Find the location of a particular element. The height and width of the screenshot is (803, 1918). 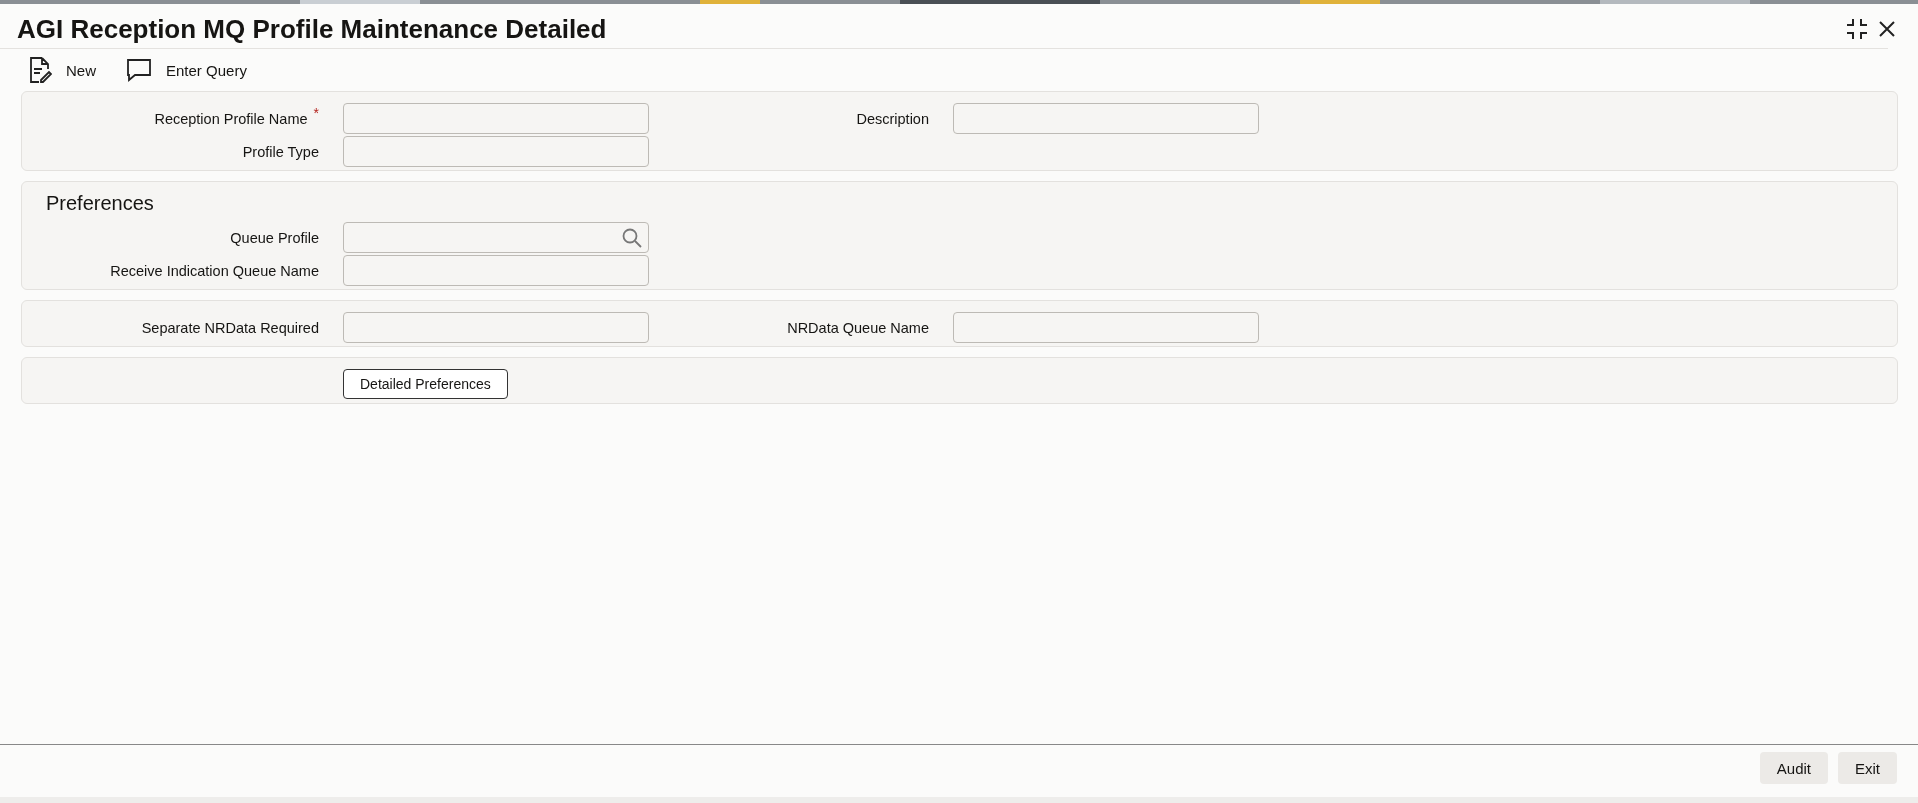

field-label: Receive Indication Queue Name is located at coordinates (214, 270).